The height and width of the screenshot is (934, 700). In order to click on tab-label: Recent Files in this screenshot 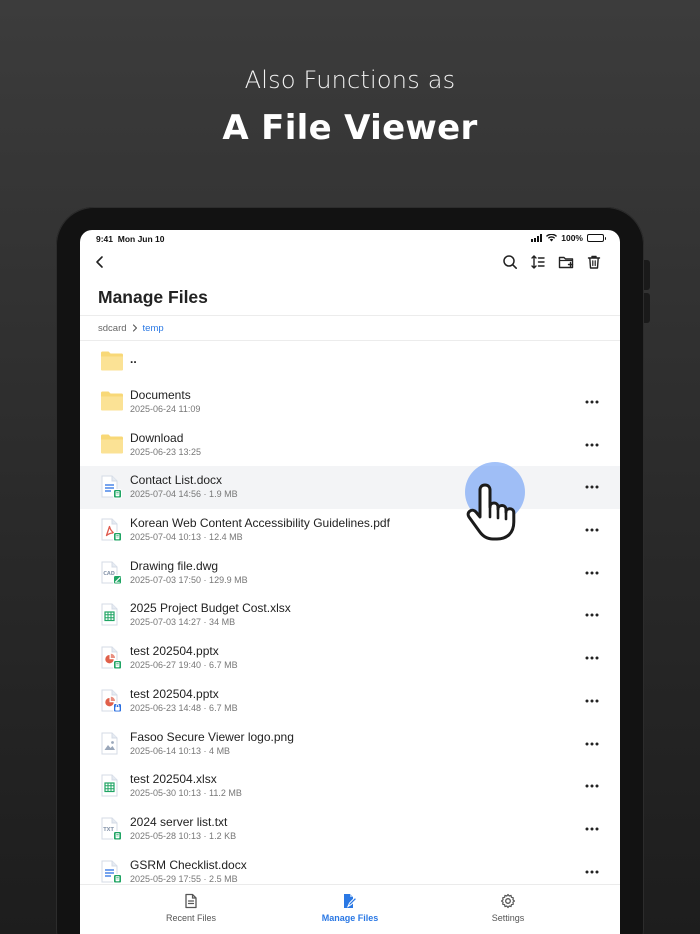, I will do `click(191, 918)`.